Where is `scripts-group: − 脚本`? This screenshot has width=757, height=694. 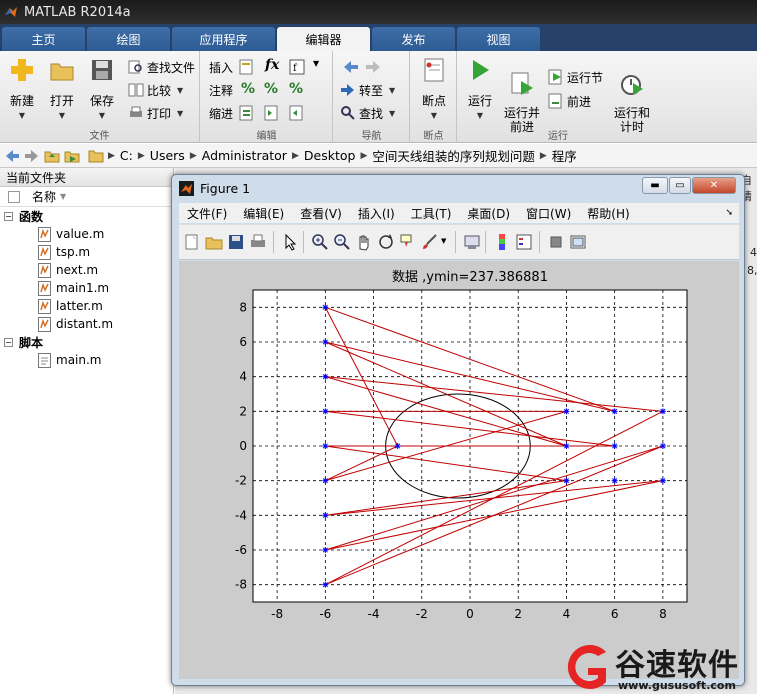 scripts-group: − 脚本 is located at coordinates (86, 342).